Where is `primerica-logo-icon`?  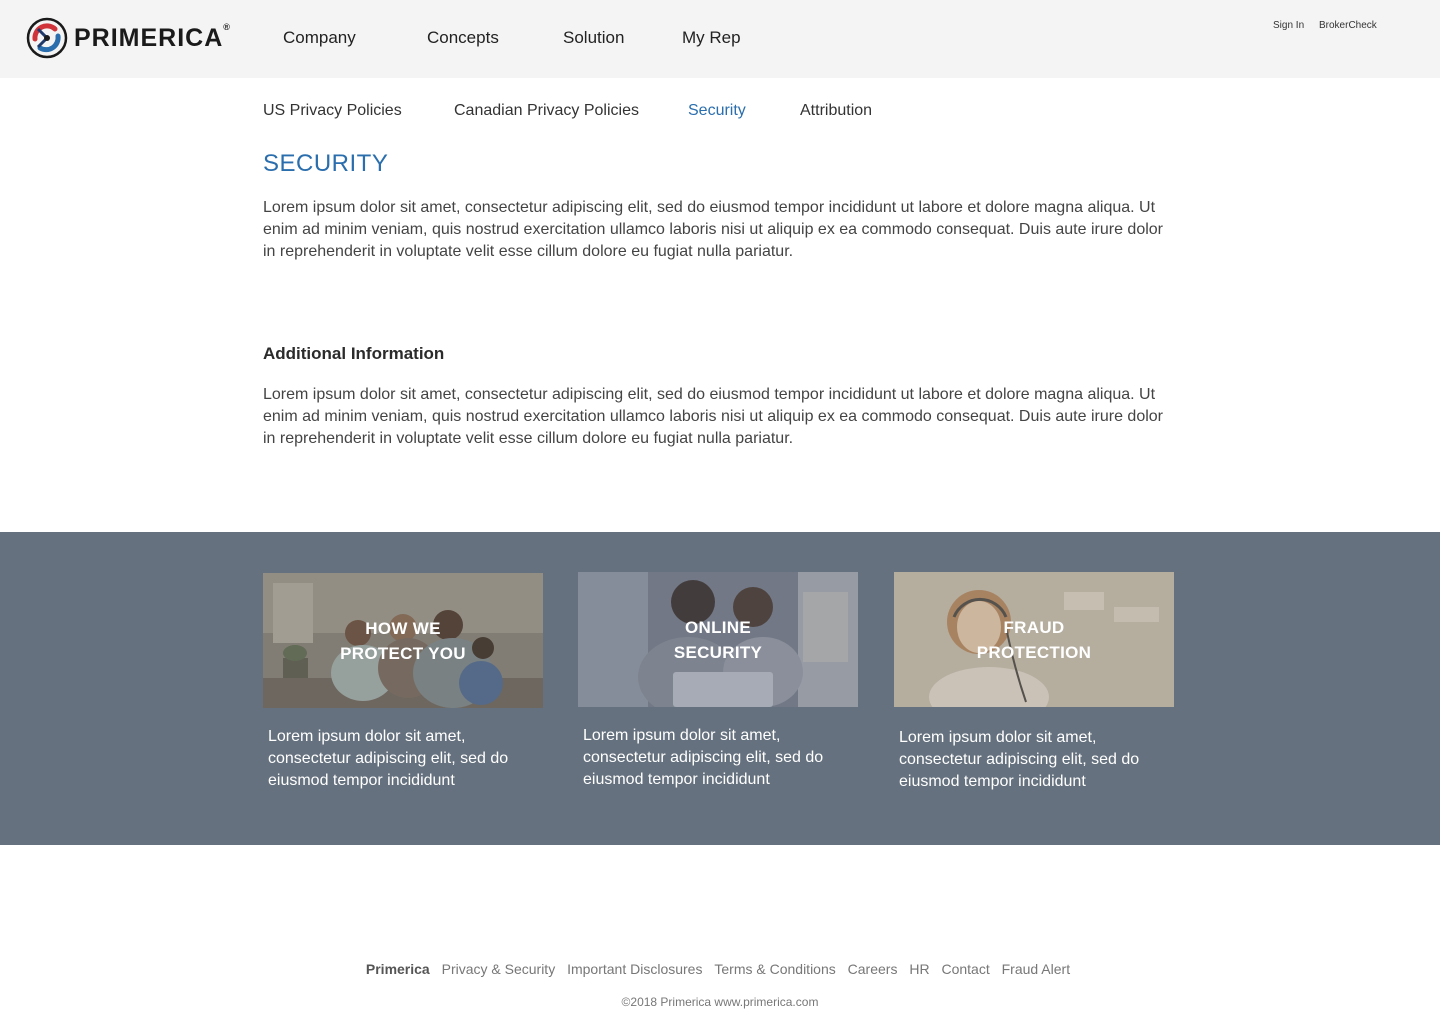
primerica-logo-icon is located at coordinates (47, 38).